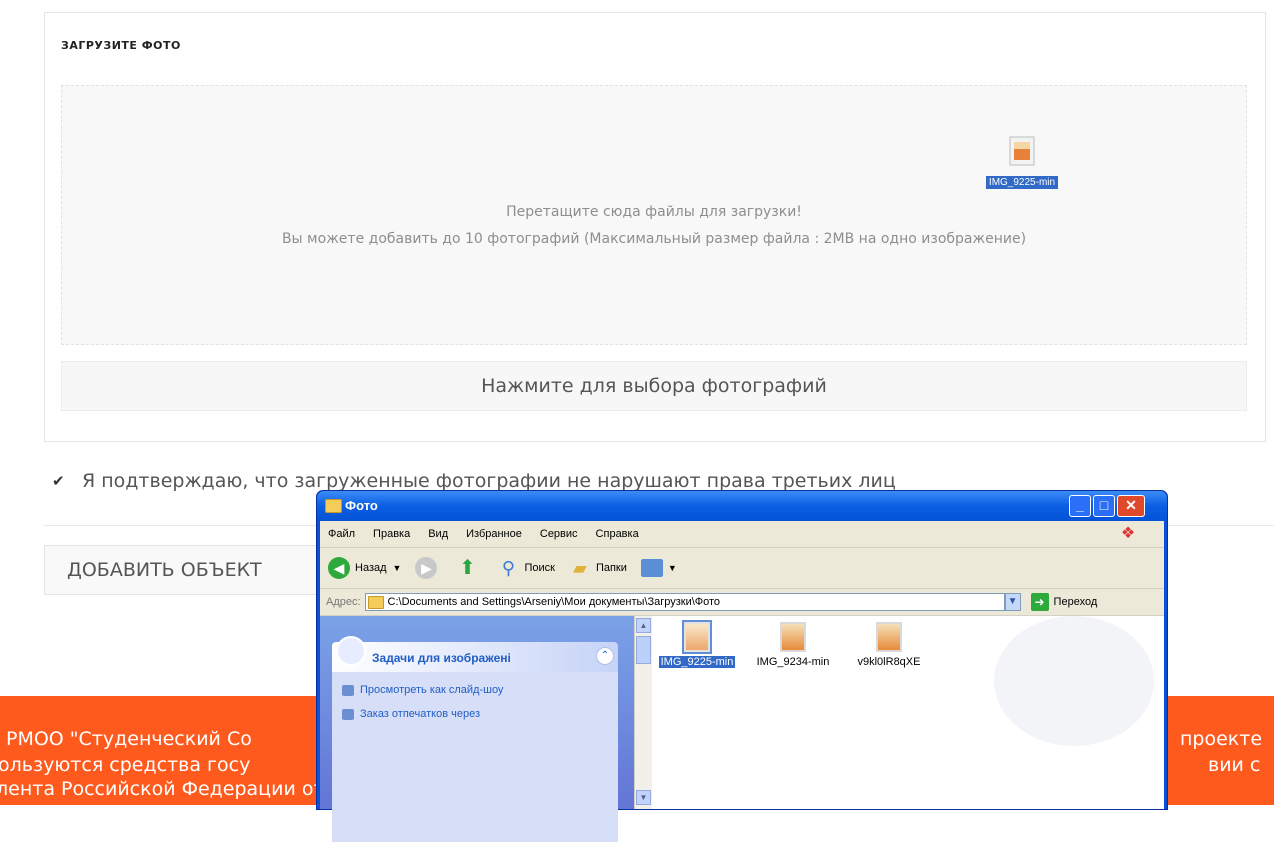  What do you see at coordinates (371, 568) in the screenshot?
I see `back-label: Назад` at bounding box center [371, 568].